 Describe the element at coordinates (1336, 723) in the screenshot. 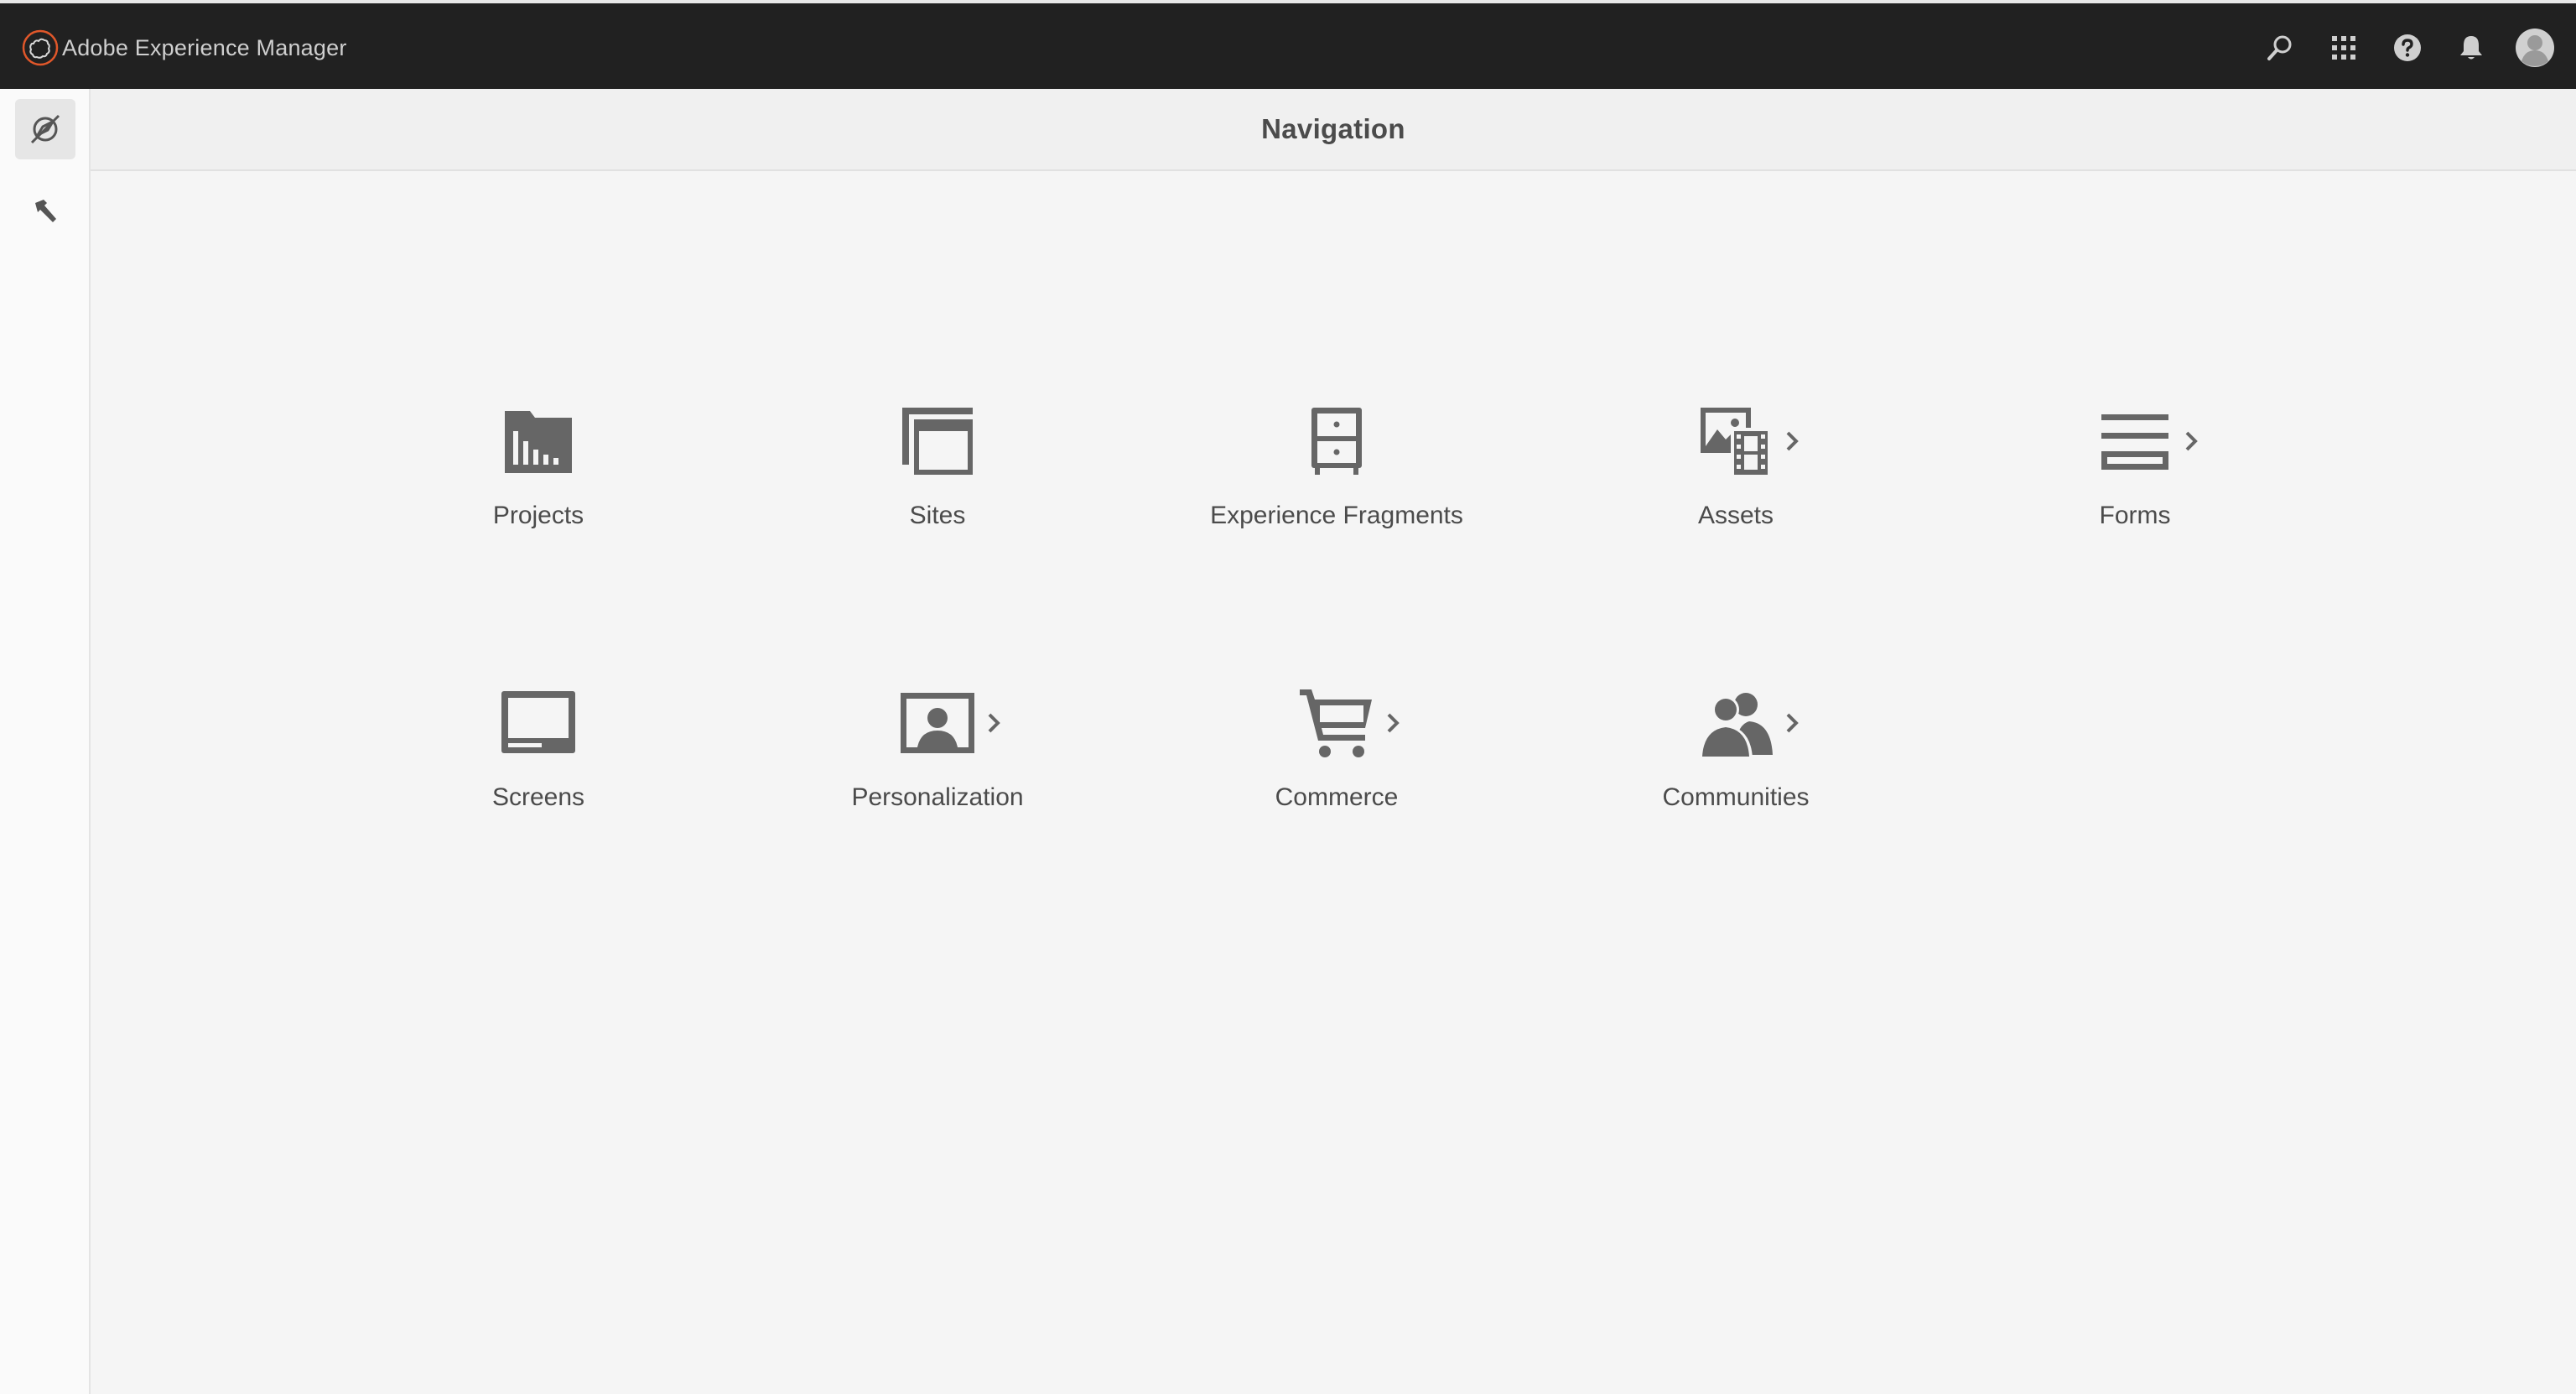

I see `commerce-cart-icon` at that location.